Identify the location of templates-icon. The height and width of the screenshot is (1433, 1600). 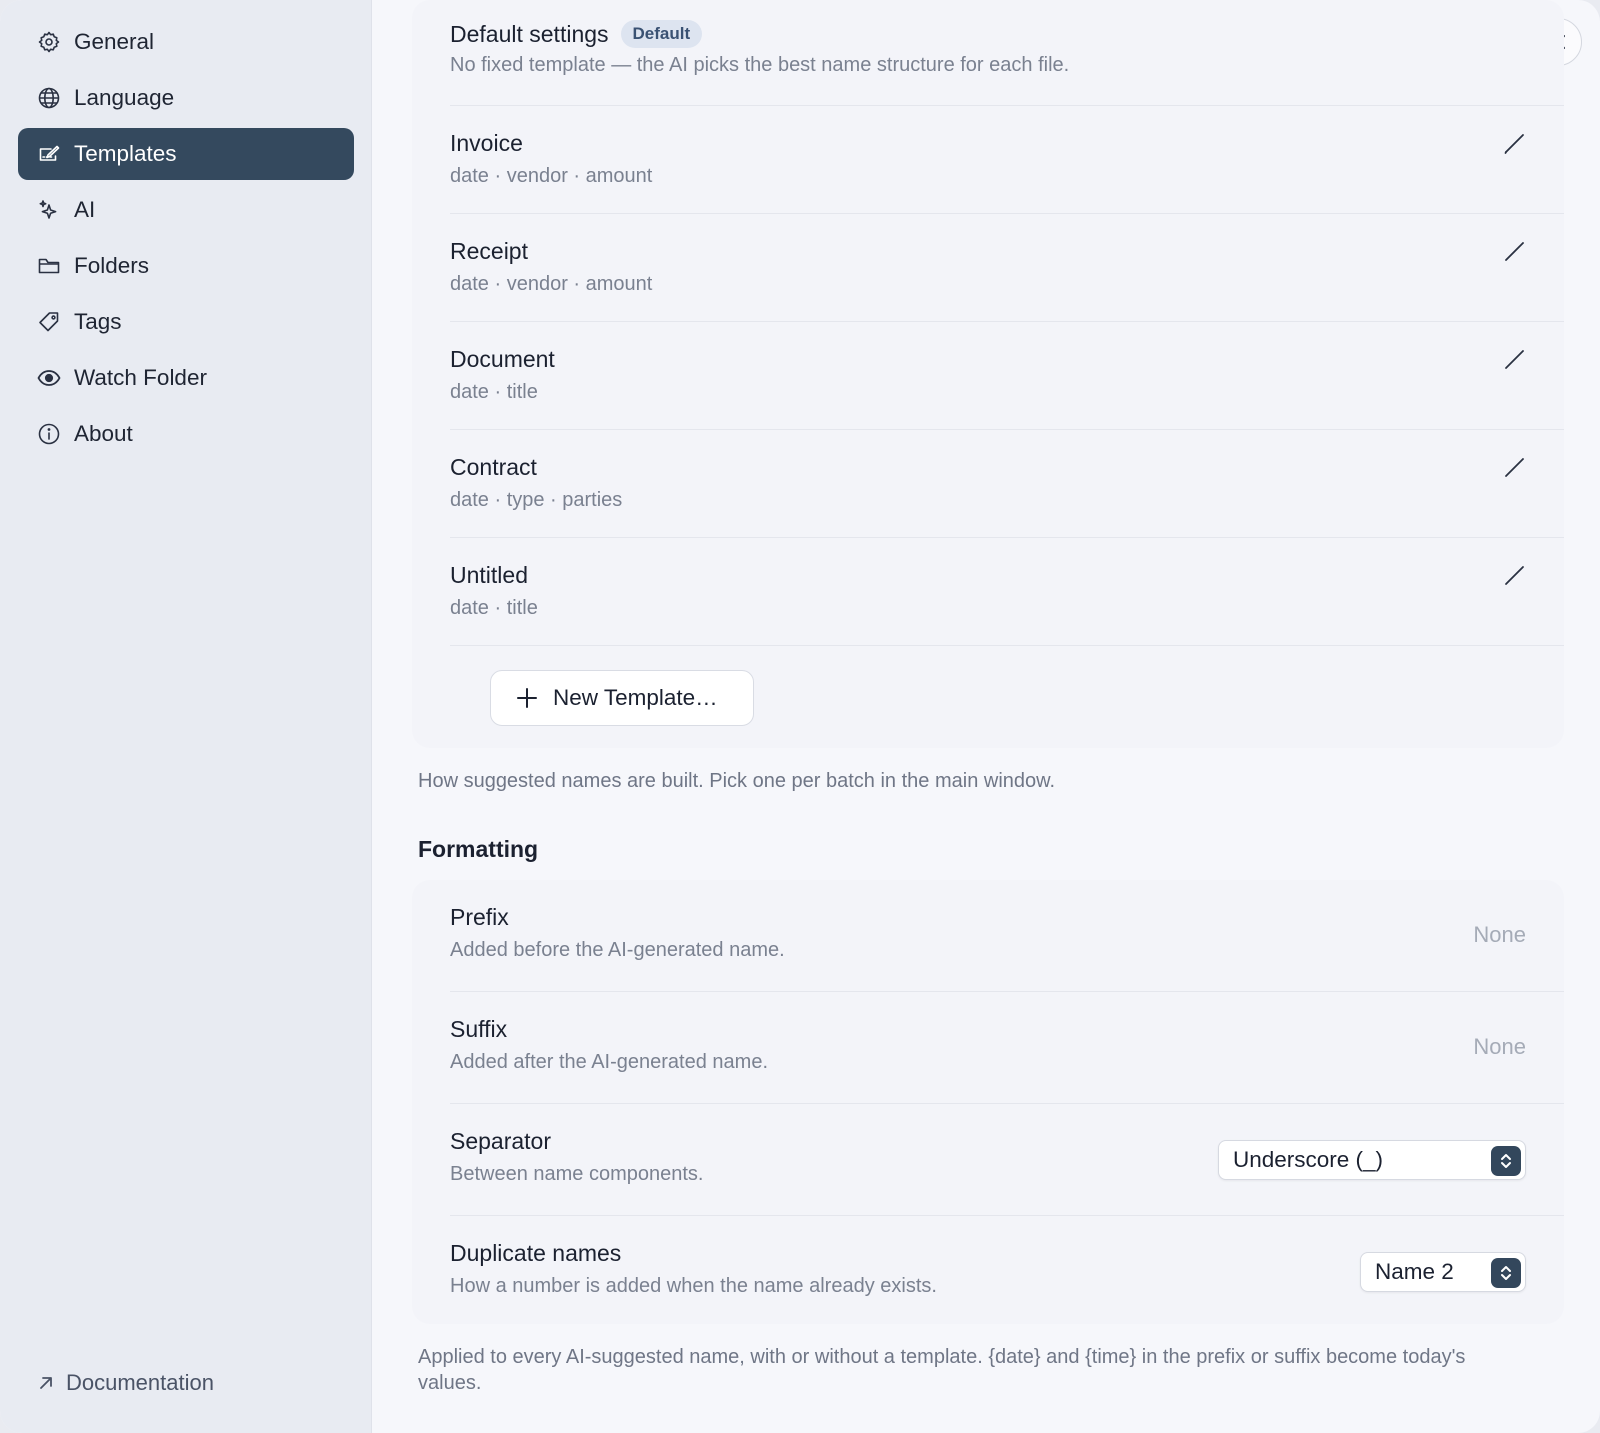
(49, 154).